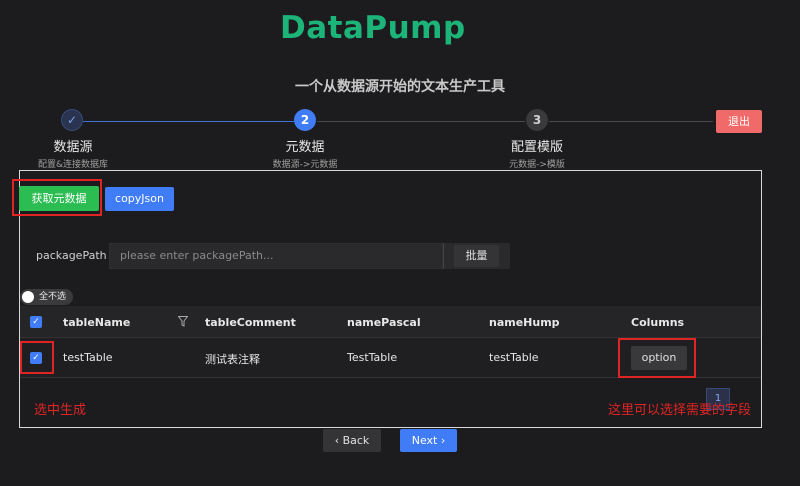 This screenshot has width=800, height=486. Describe the element at coordinates (53, 297) in the screenshot. I see `toggle-label: 全不选` at that location.